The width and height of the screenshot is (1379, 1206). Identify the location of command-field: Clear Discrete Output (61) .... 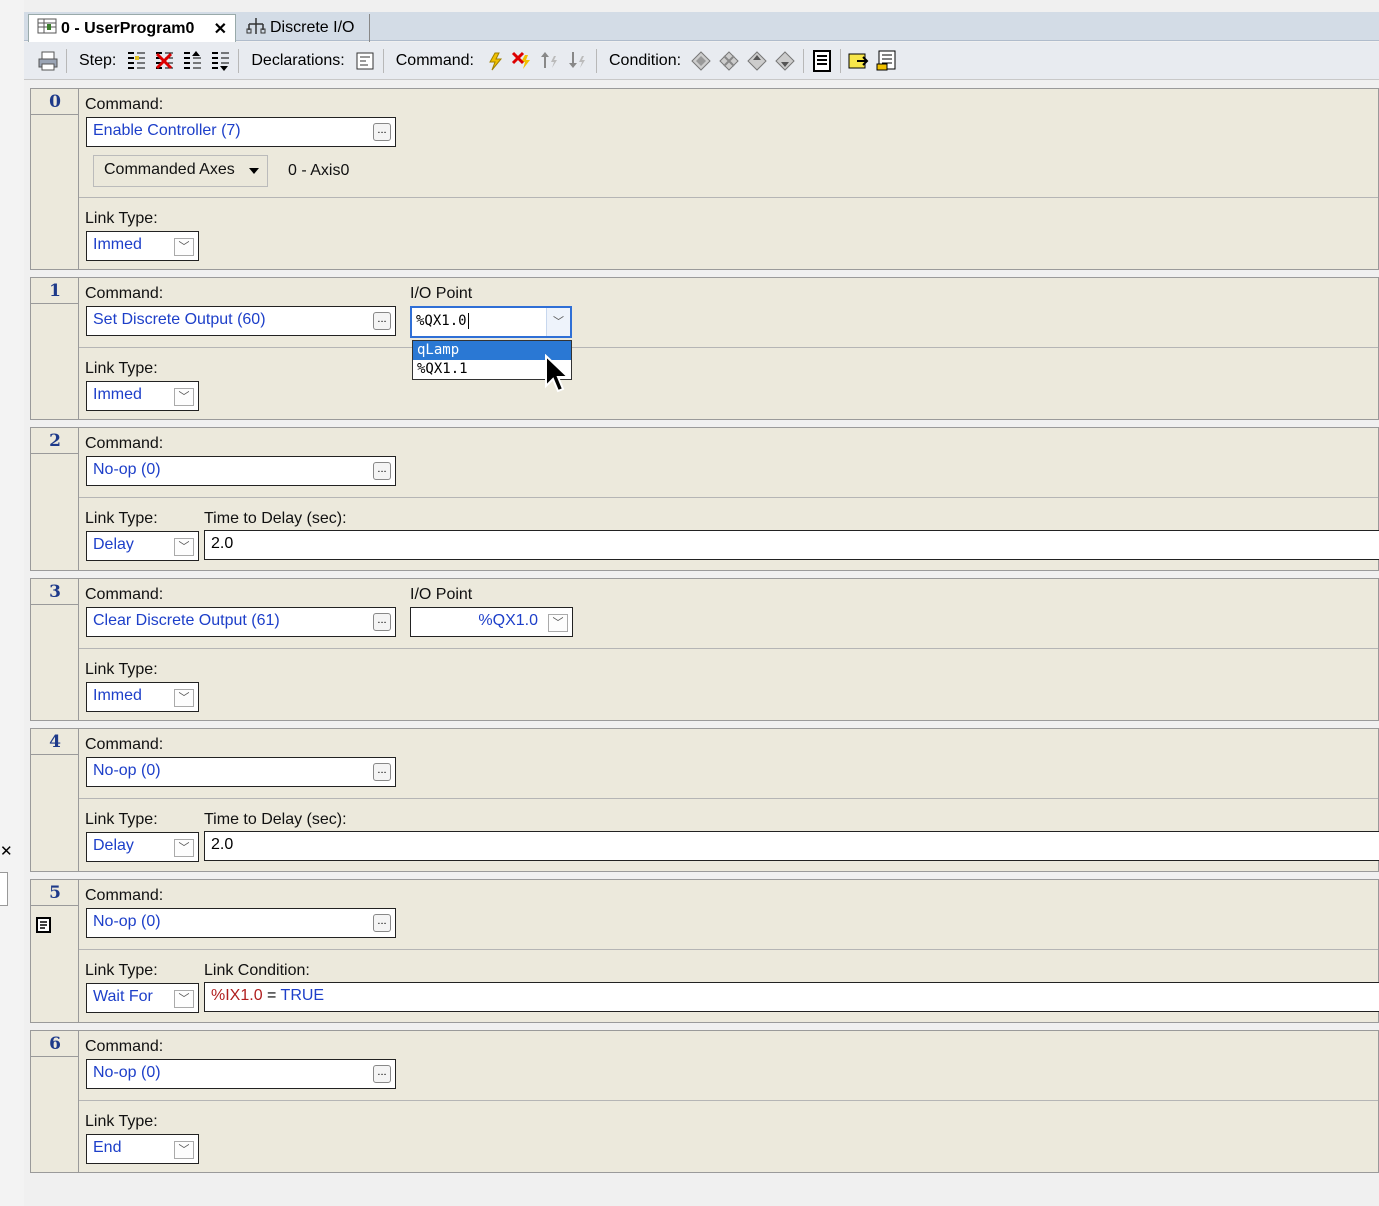
(241, 622).